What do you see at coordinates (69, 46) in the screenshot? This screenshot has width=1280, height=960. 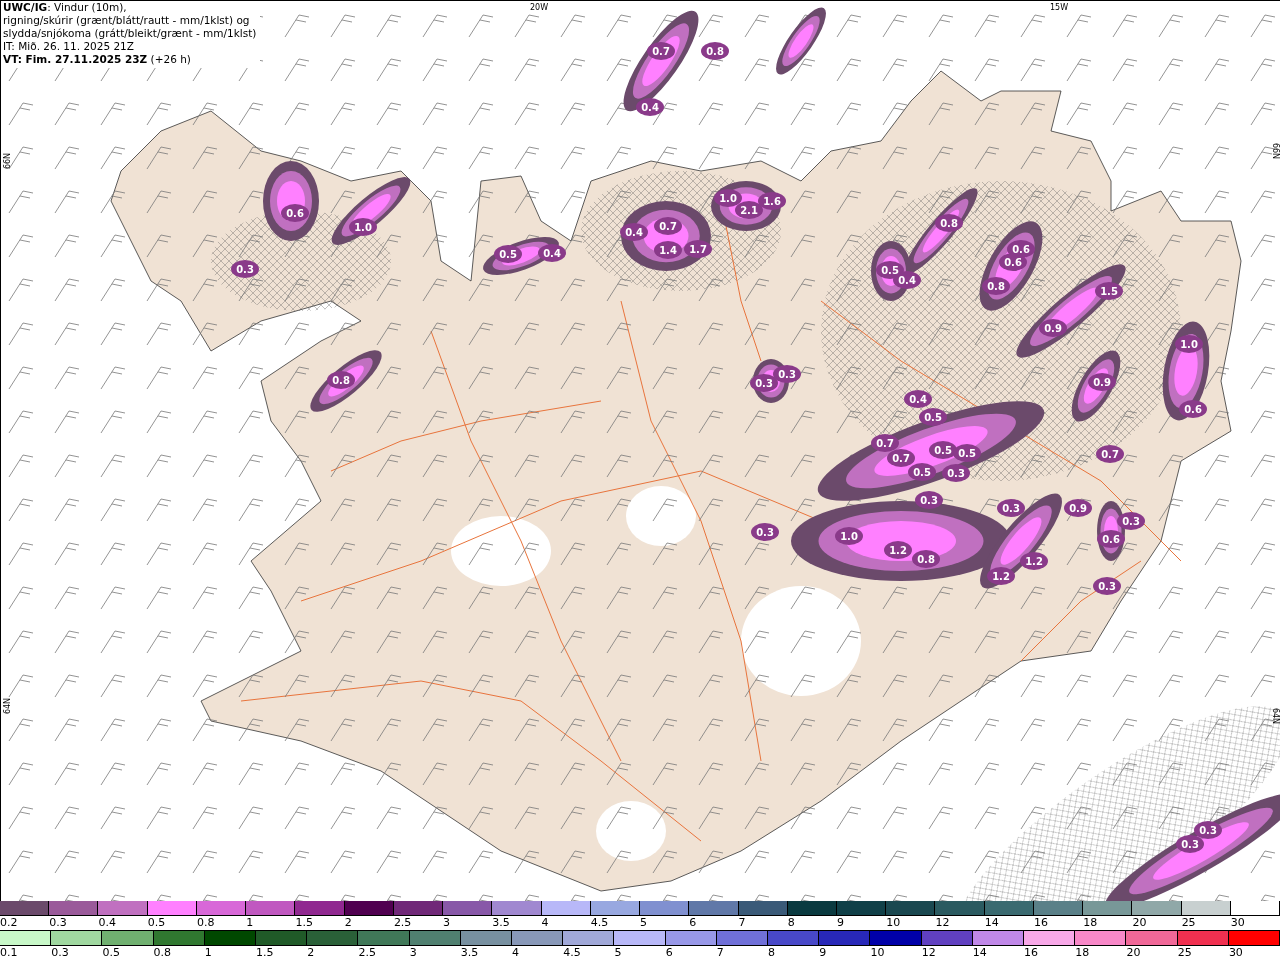 I see `map-info-text: IT: Mið. 26. 11. 2025 21Z` at bounding box center [69, 46].